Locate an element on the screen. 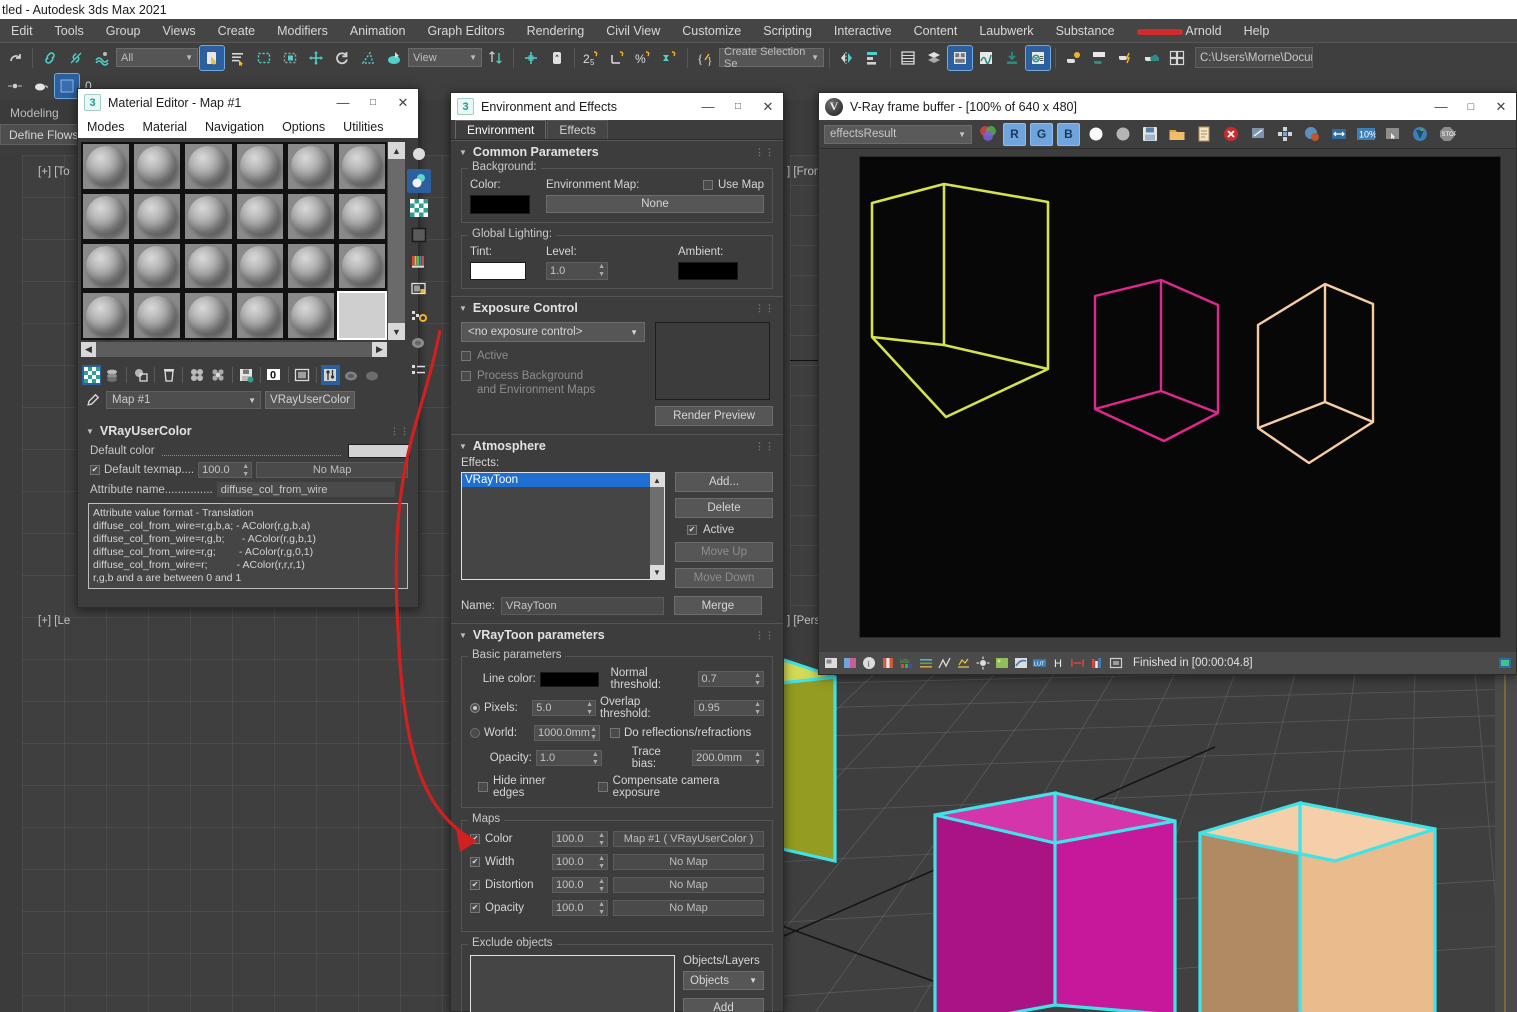 Image resolution: width=1517 pixels, height=1012 pixels. horizontal-flip-icon is located at coordinates (1077, 663).